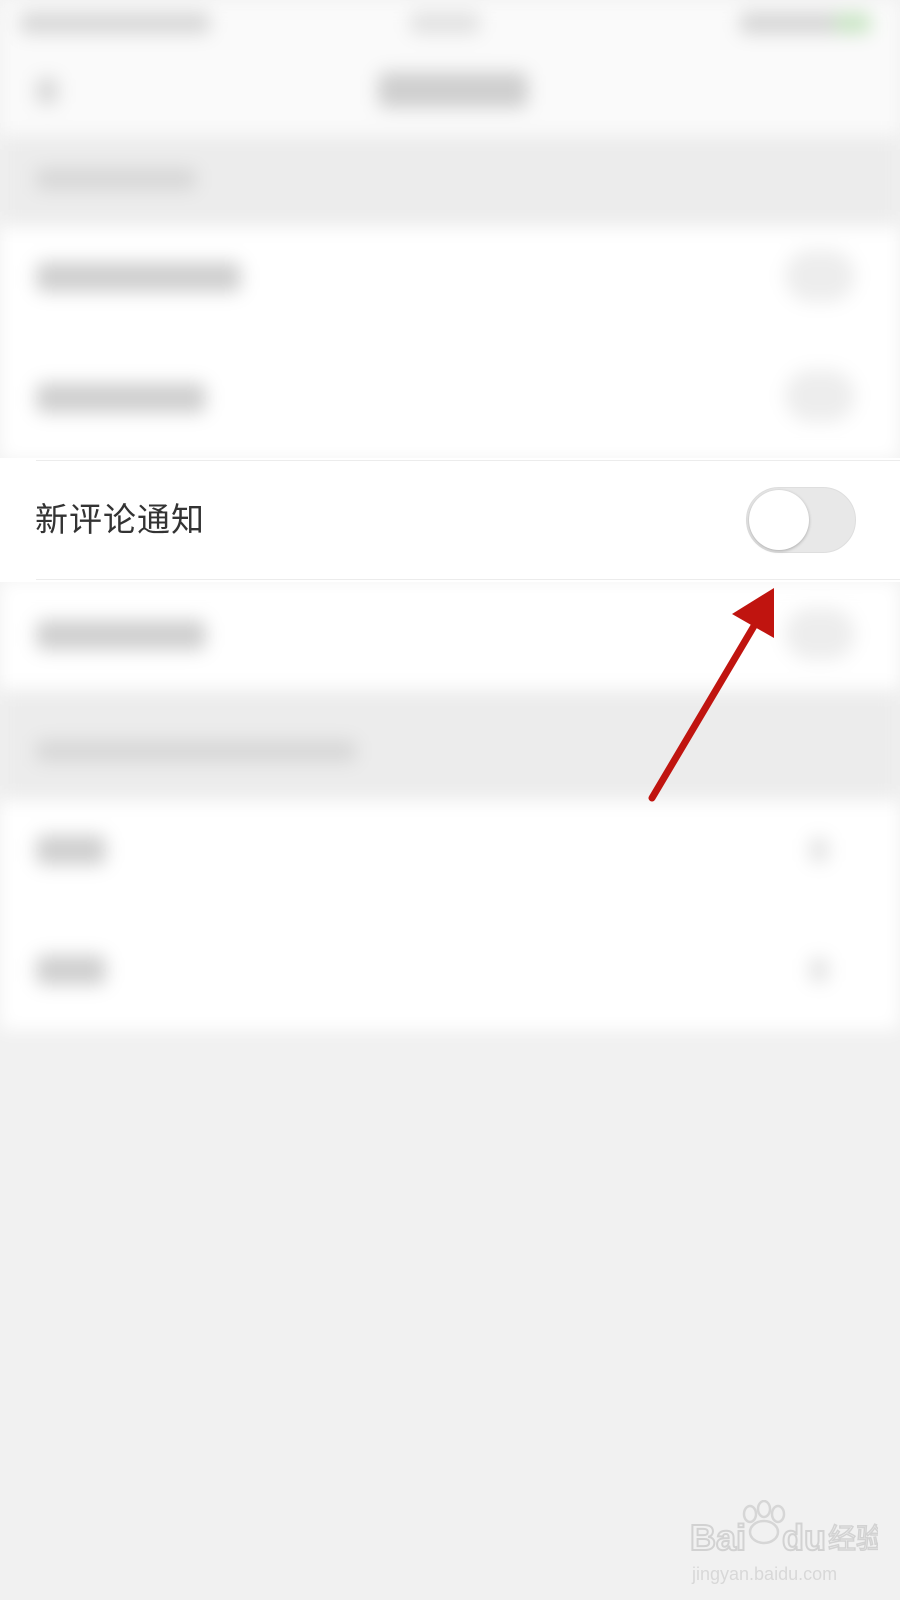 Image resolution: width=900 pixels, height=1600 pixels. What do you see at coordinates (718, 1537) in the screenshot?
I see `watermark-brand-left: Bai` at bounding box center [718, 1537].